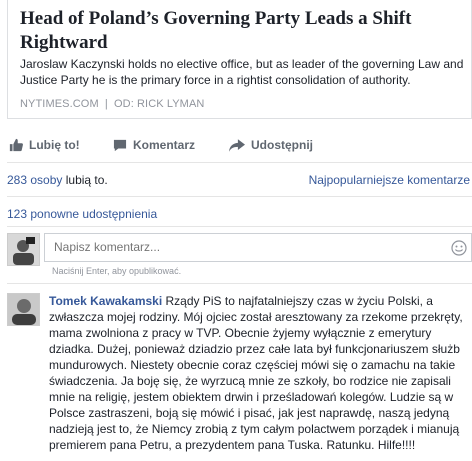  What do you see at coordinates (82, 214) in the screenshot?
I see `shares-count-link: 123 ponowne udostępnienia` at bounding box center [82, 214].